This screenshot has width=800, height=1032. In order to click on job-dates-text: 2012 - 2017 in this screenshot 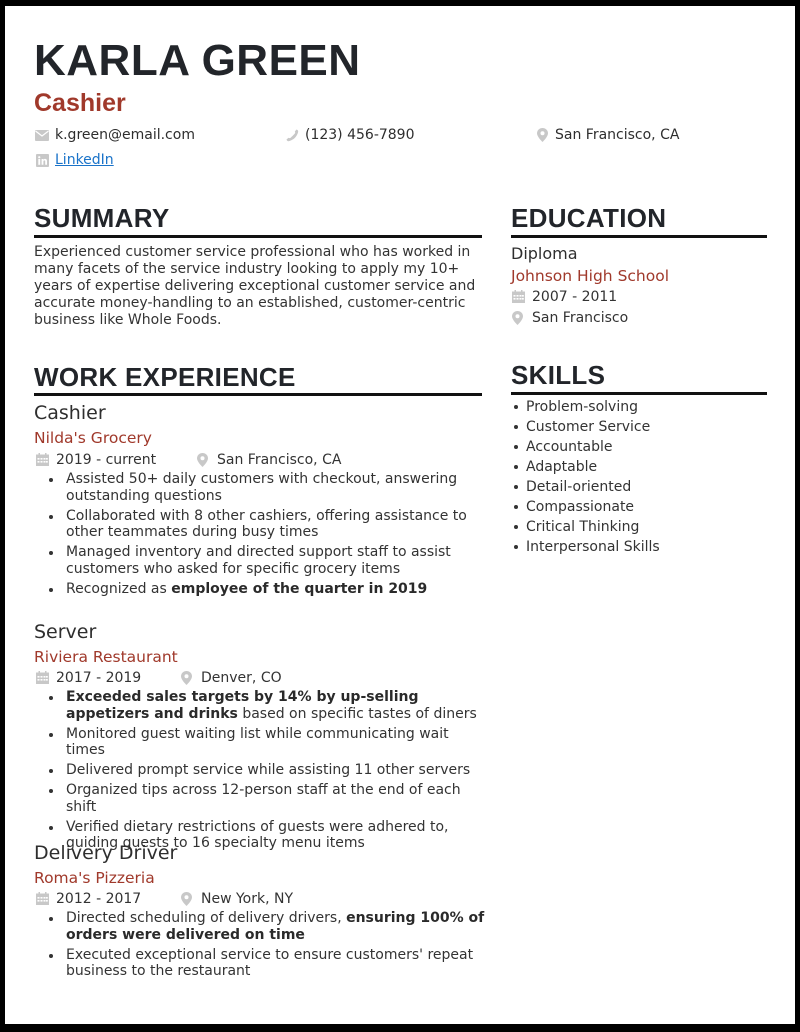, I will do `click(99, 899)`.